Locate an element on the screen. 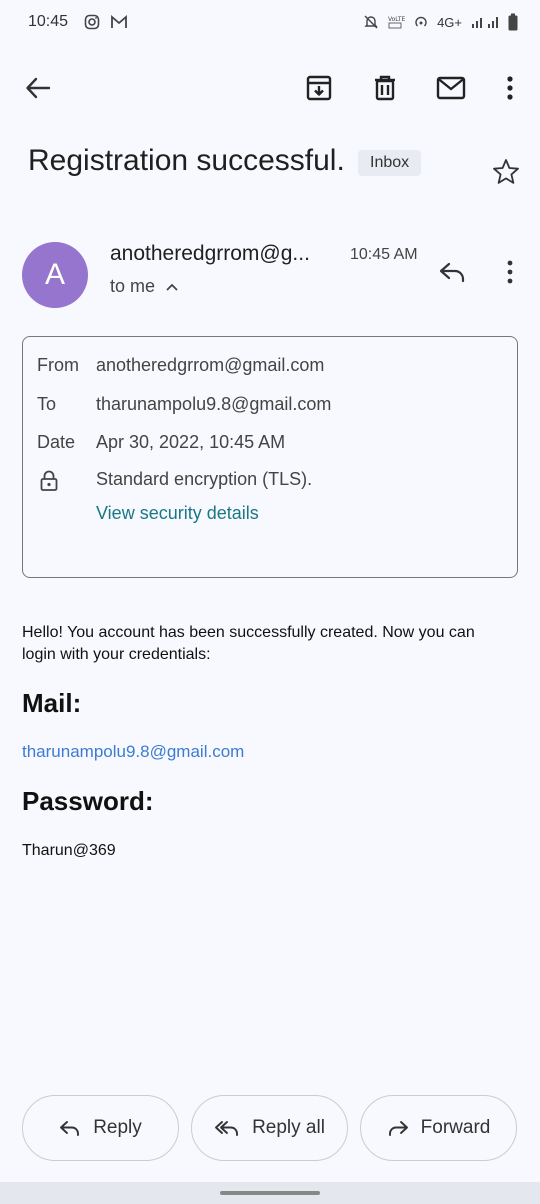 This screenshot has height=1204, width=540. delete-icon is located at coordinates (385, 88).